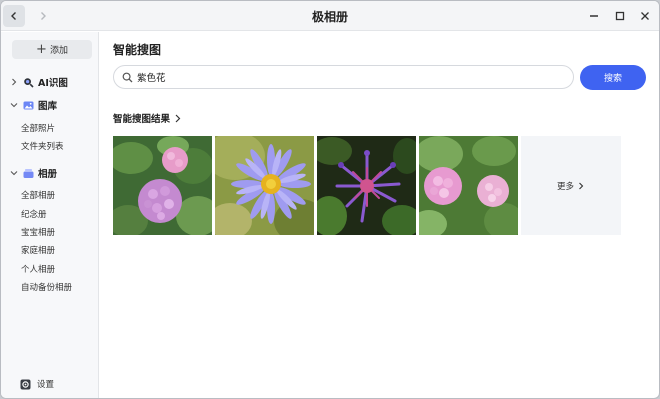 This screenshot has height=399, width=660. What do you see at coordinates (46, 287) in the screenshot?
I see `sidebar-item-auto-backup: 自动备份相册` at bounding box center [46, 287].